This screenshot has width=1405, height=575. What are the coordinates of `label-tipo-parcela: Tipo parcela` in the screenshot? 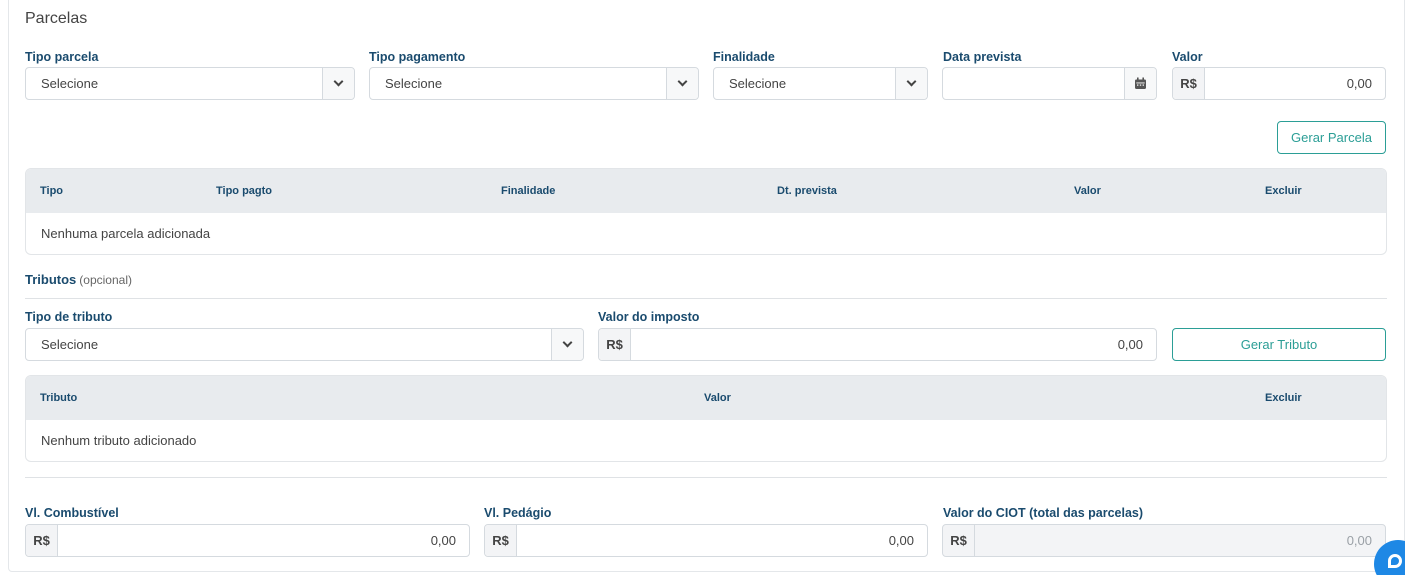 It's located at (62, 57).